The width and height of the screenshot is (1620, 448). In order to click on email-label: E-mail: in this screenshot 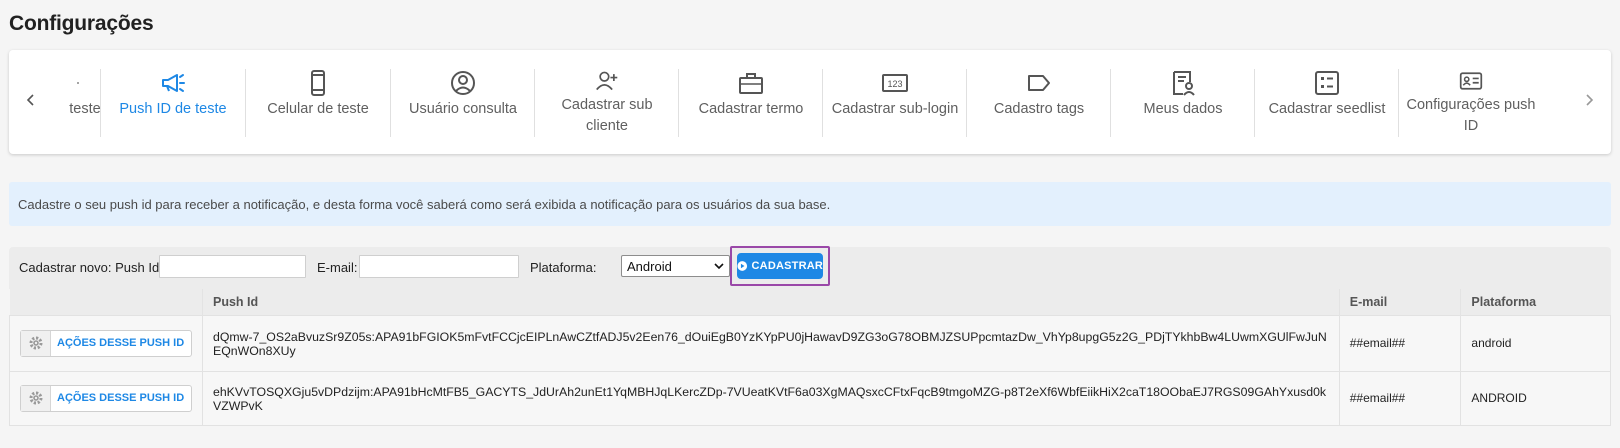, I will do `click(337, 267)`.